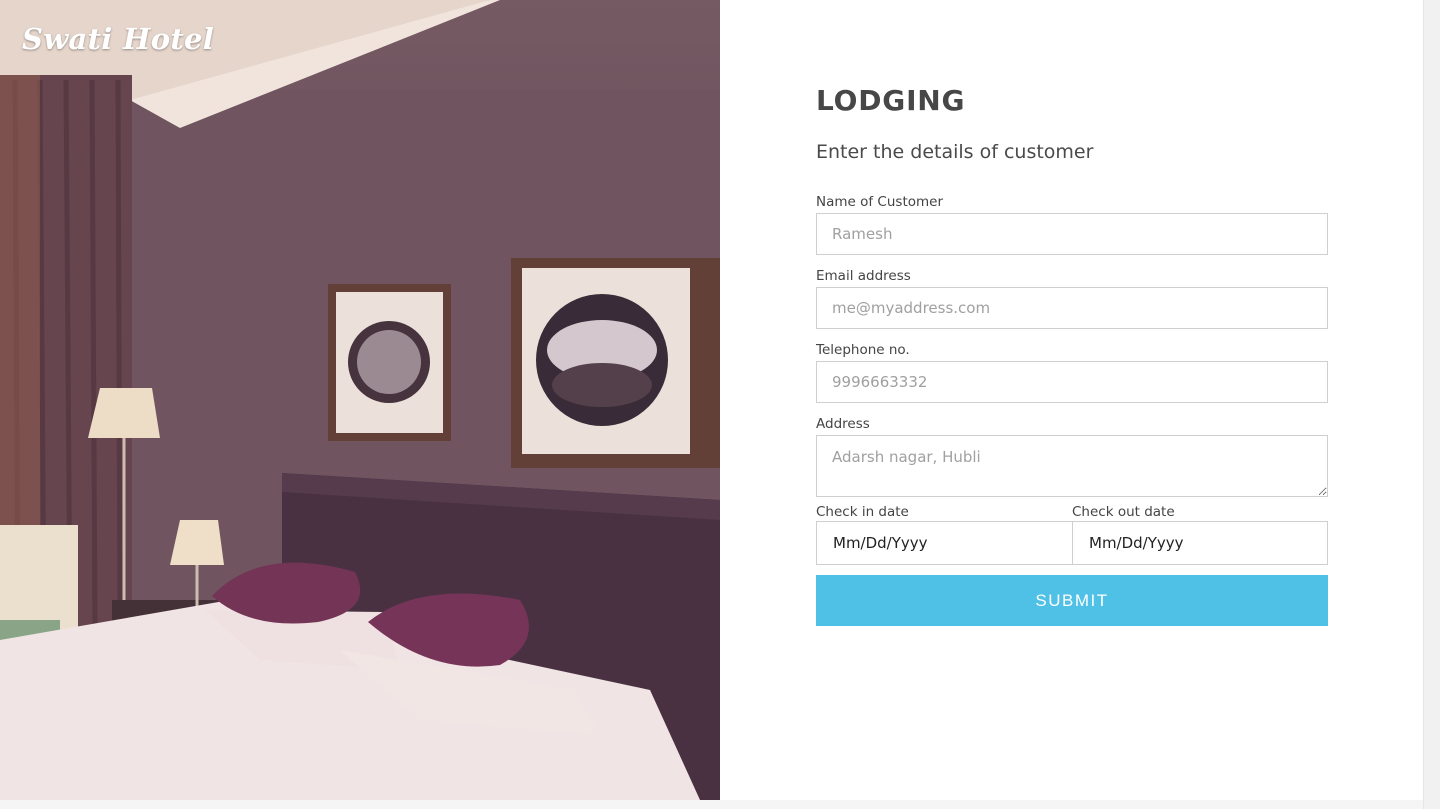  What do you see at coordinates (1072, 382) in the screenshot?
I see `telephone-input` at bounding box center [1072, 382].